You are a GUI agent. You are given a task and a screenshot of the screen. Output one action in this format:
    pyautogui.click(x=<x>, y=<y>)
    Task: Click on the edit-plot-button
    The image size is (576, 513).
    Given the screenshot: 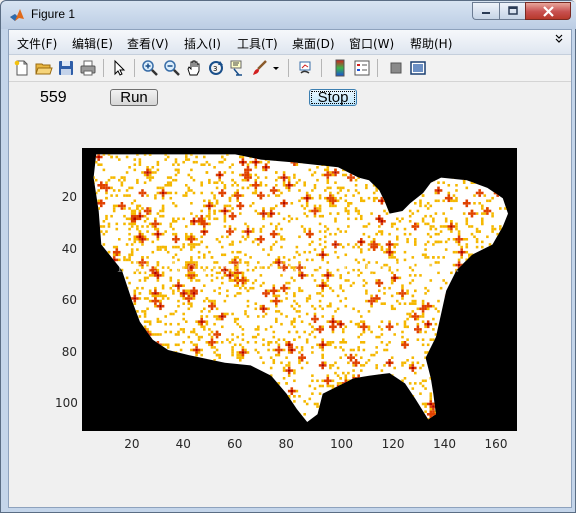 What is the action you would take?
    pyautogui.click(x=119, y=68)
    